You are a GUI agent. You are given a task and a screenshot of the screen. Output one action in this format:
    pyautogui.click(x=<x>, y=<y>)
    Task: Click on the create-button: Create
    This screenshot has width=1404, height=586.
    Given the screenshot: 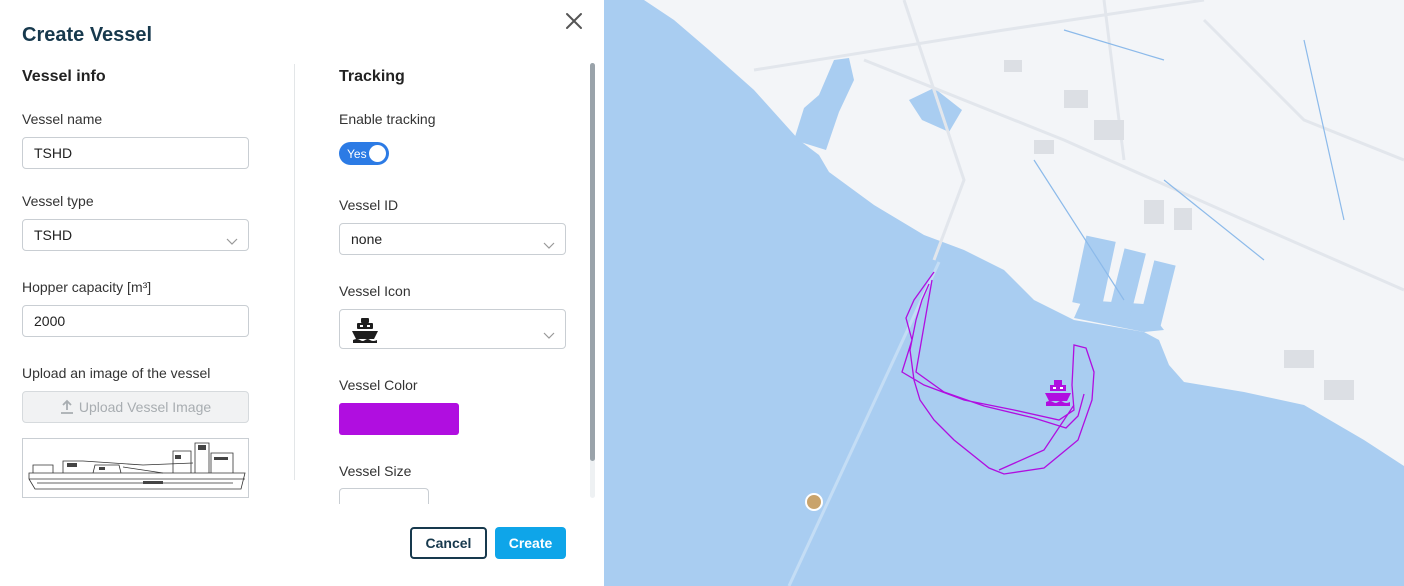 What is the action you would take?
    pyautogui.click(x=530, y=543)
    